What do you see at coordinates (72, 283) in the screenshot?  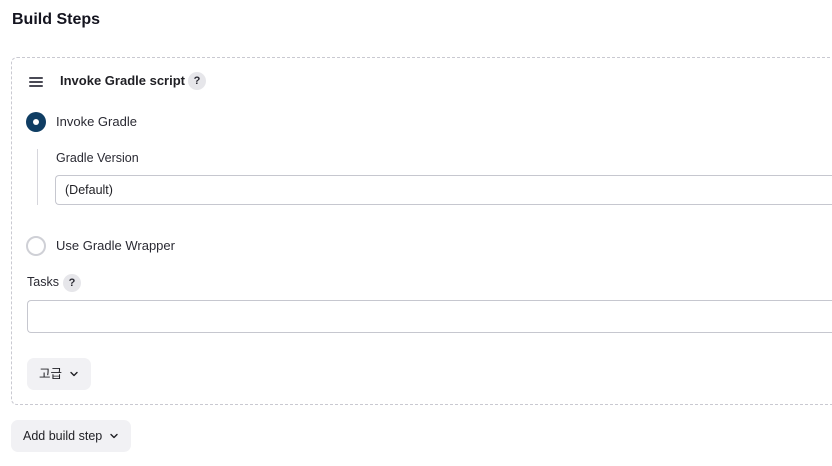 I see `tasks-help-icon: ?` at bounding box center [72, 283].